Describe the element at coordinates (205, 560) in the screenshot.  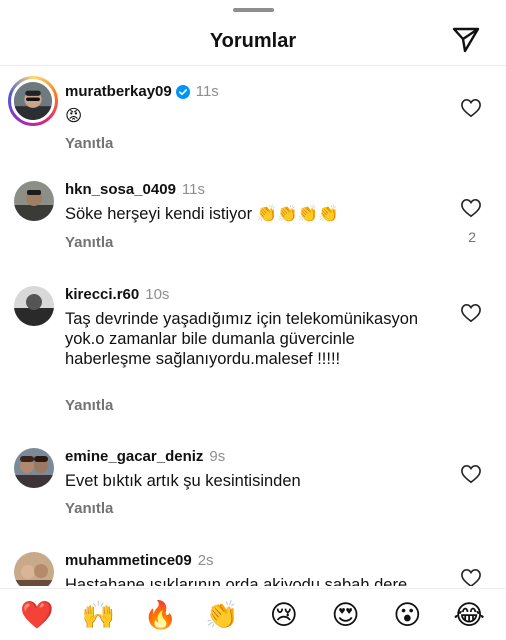
I see `comment-time: 2s` at that location.